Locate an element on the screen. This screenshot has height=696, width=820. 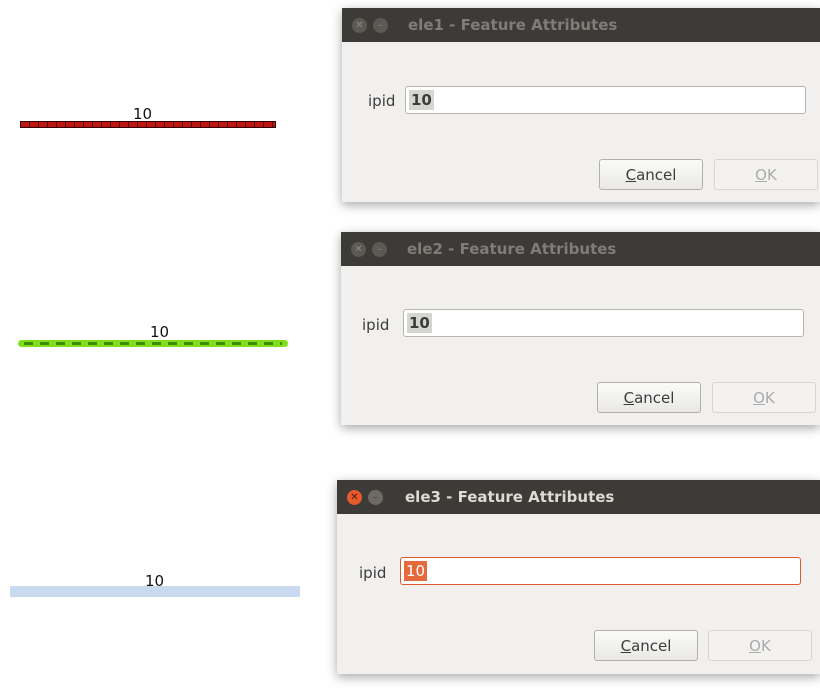
feature-line-ele2 is located at coordinates (153, 343).